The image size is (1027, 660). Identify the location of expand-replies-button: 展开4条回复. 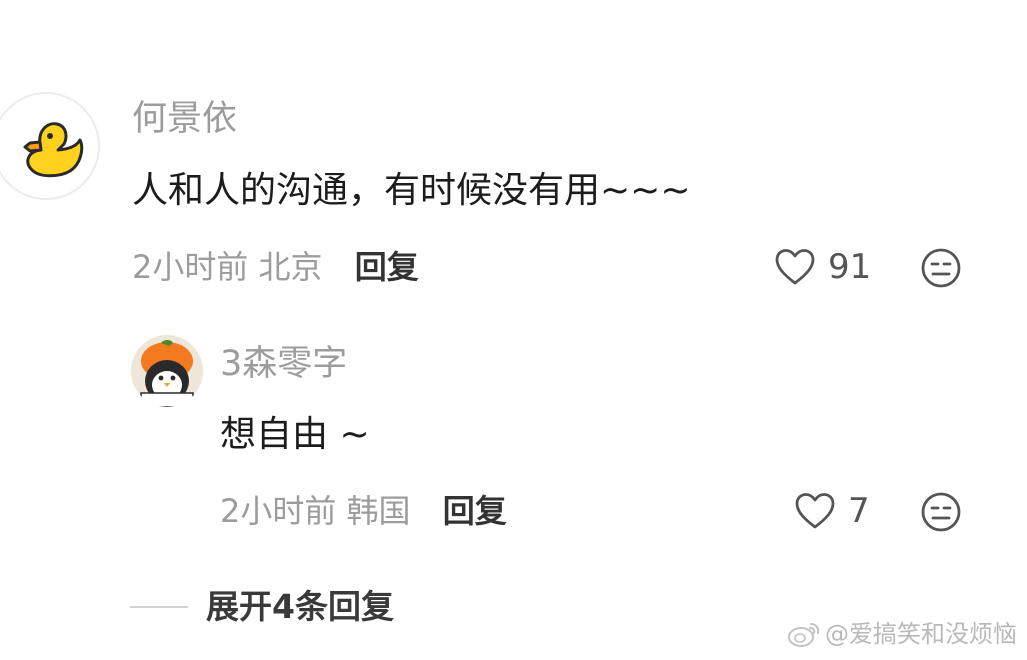
(262, 606).